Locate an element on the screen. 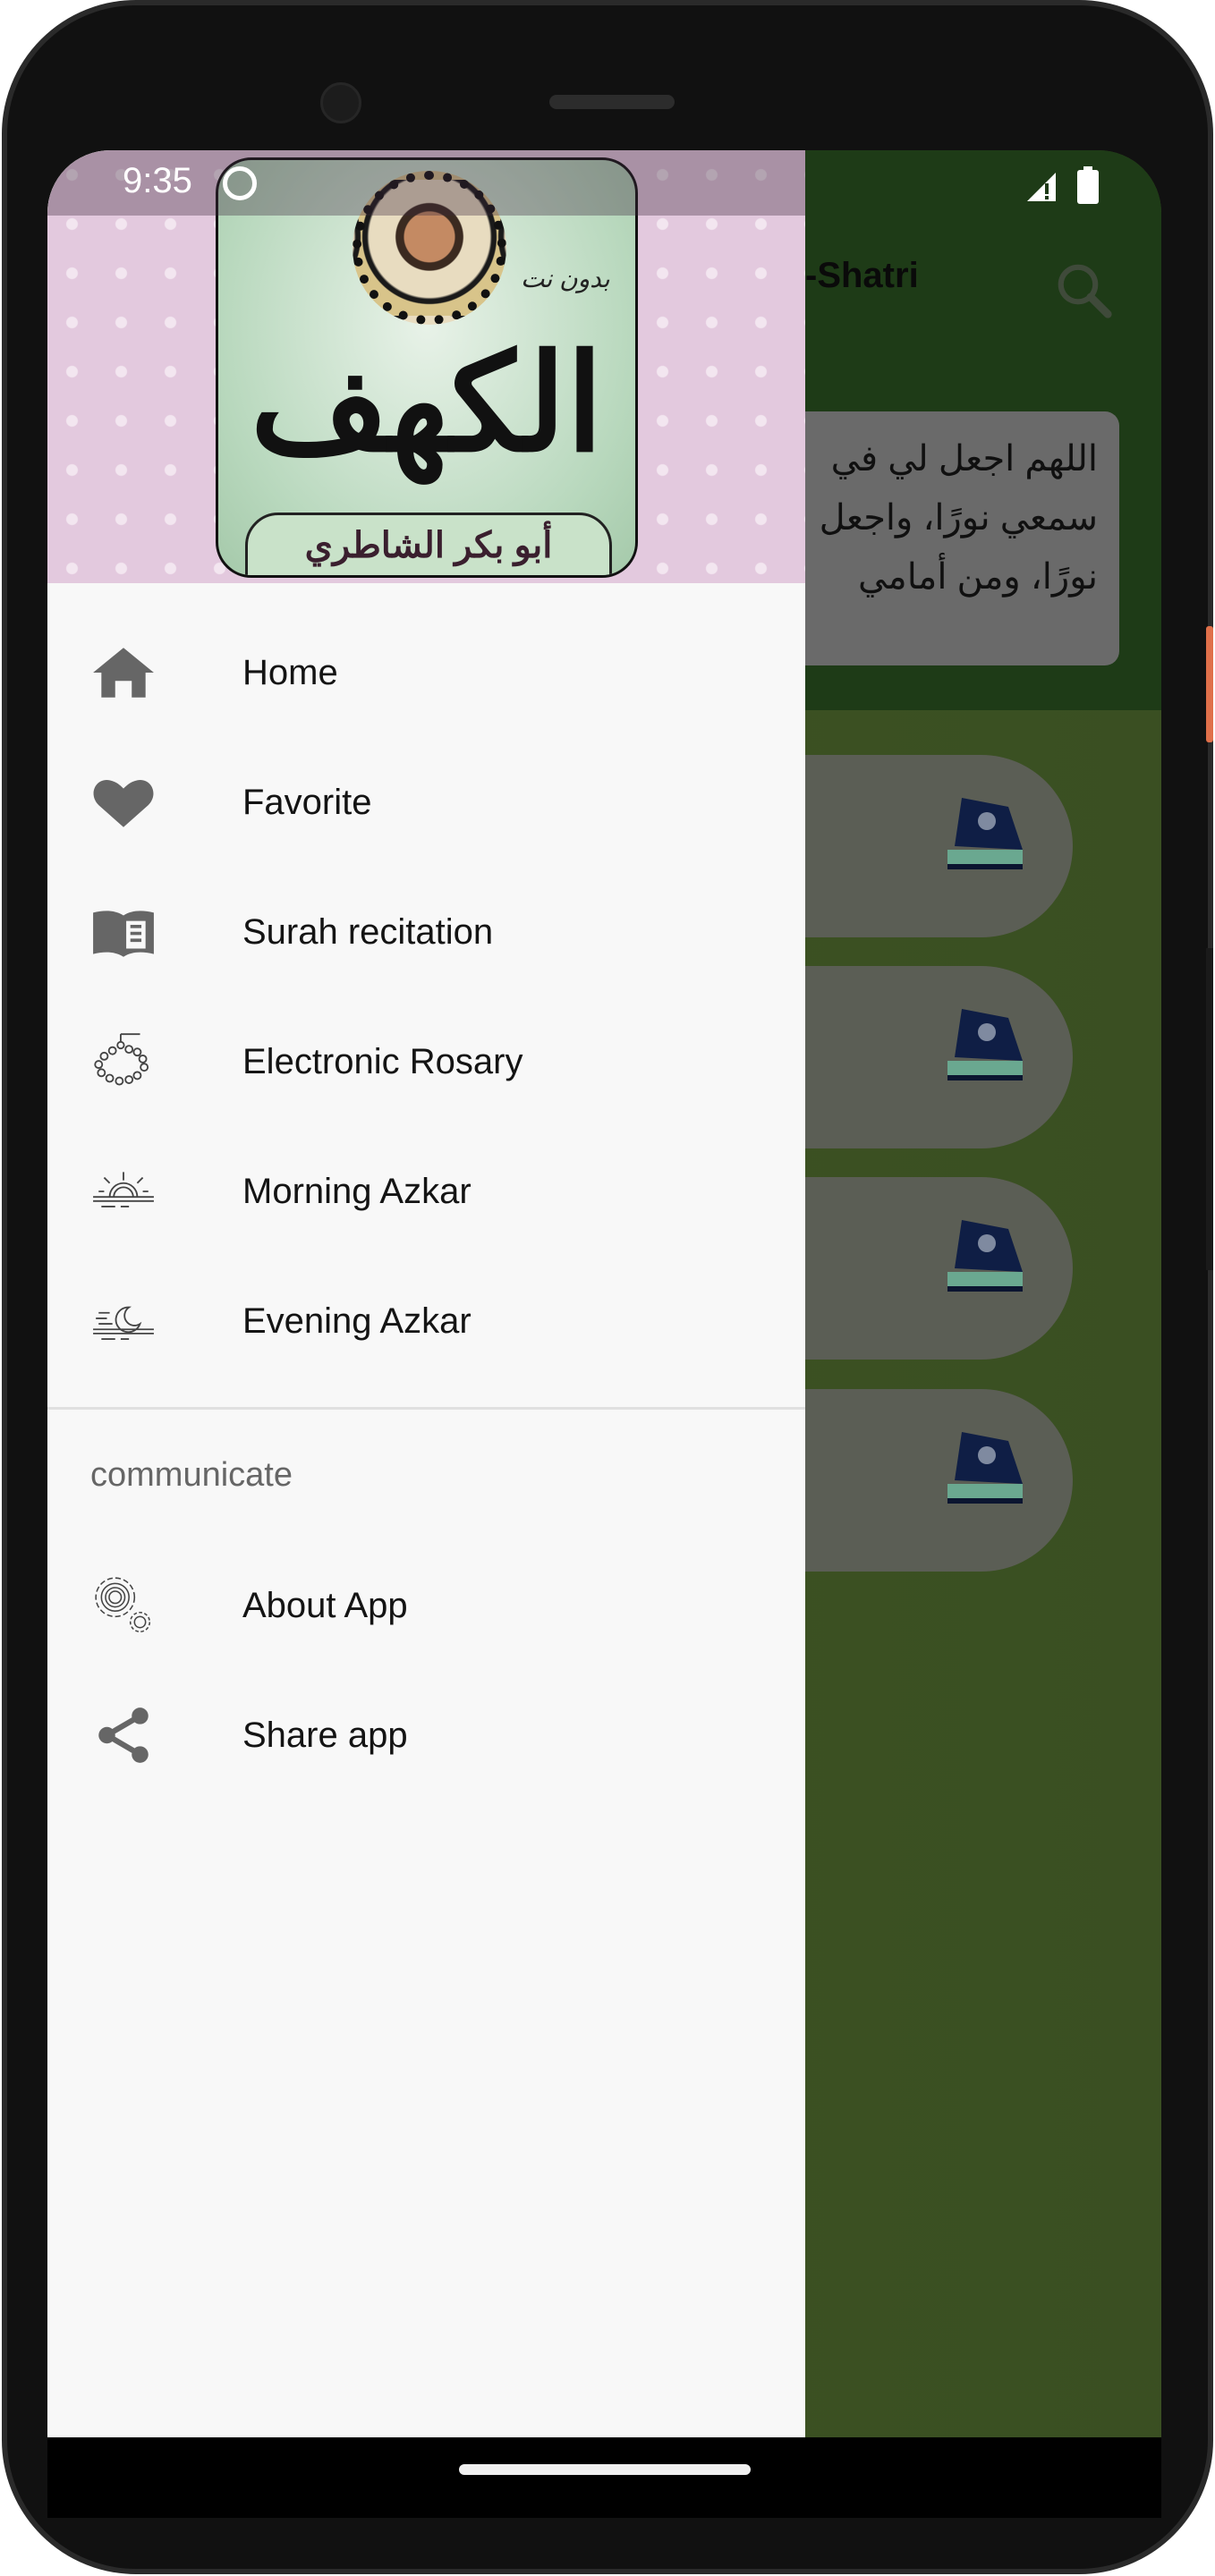  share-icon is located at coordinates (124, 1735).